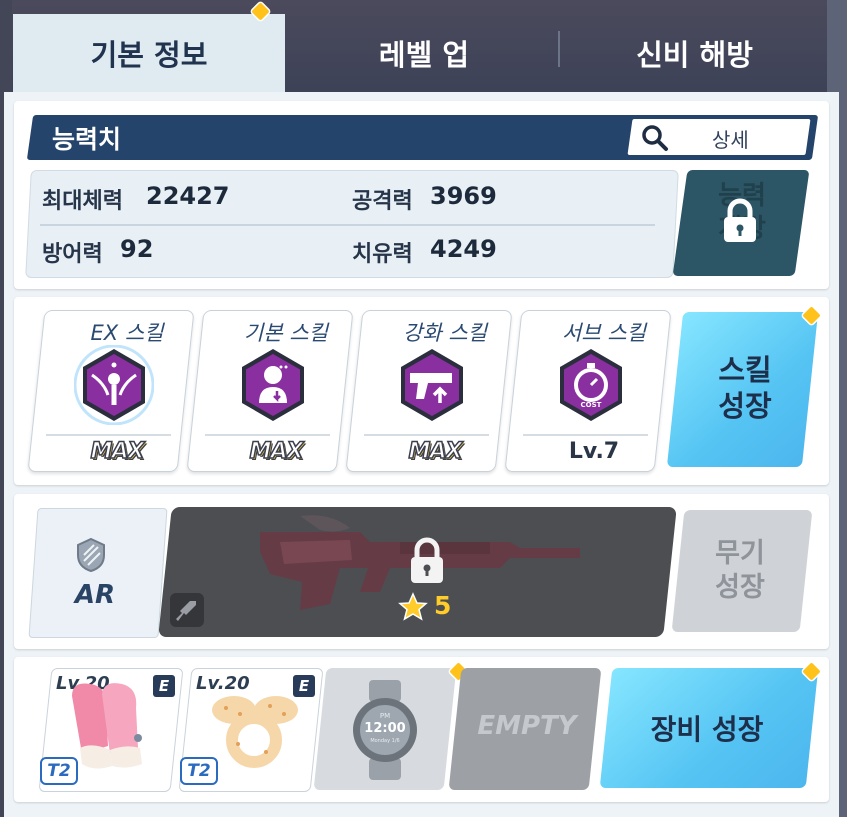  Describe the element at coordinates (149, 53) in the screenshot. I see `tab-basic-info: 기본 정보` at that location.